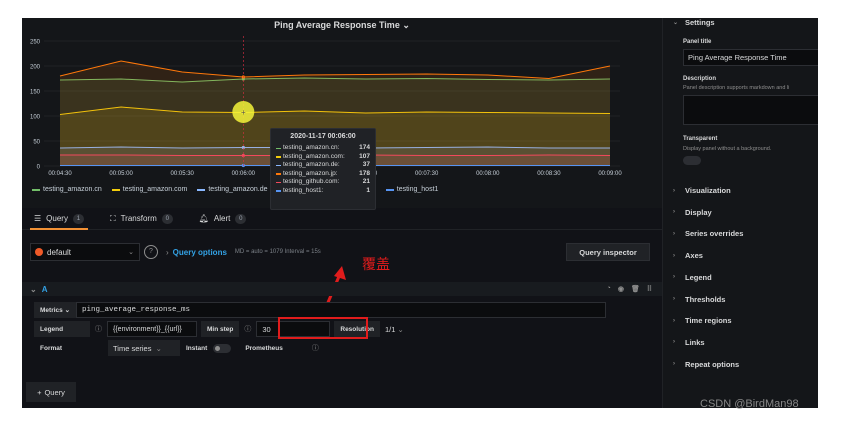 The image size is (843, 421). What do you see at coordinates (244, 174) in the screenshot?
I see `x-tick-label: 00:06:00` at bounding box center [244, 174].